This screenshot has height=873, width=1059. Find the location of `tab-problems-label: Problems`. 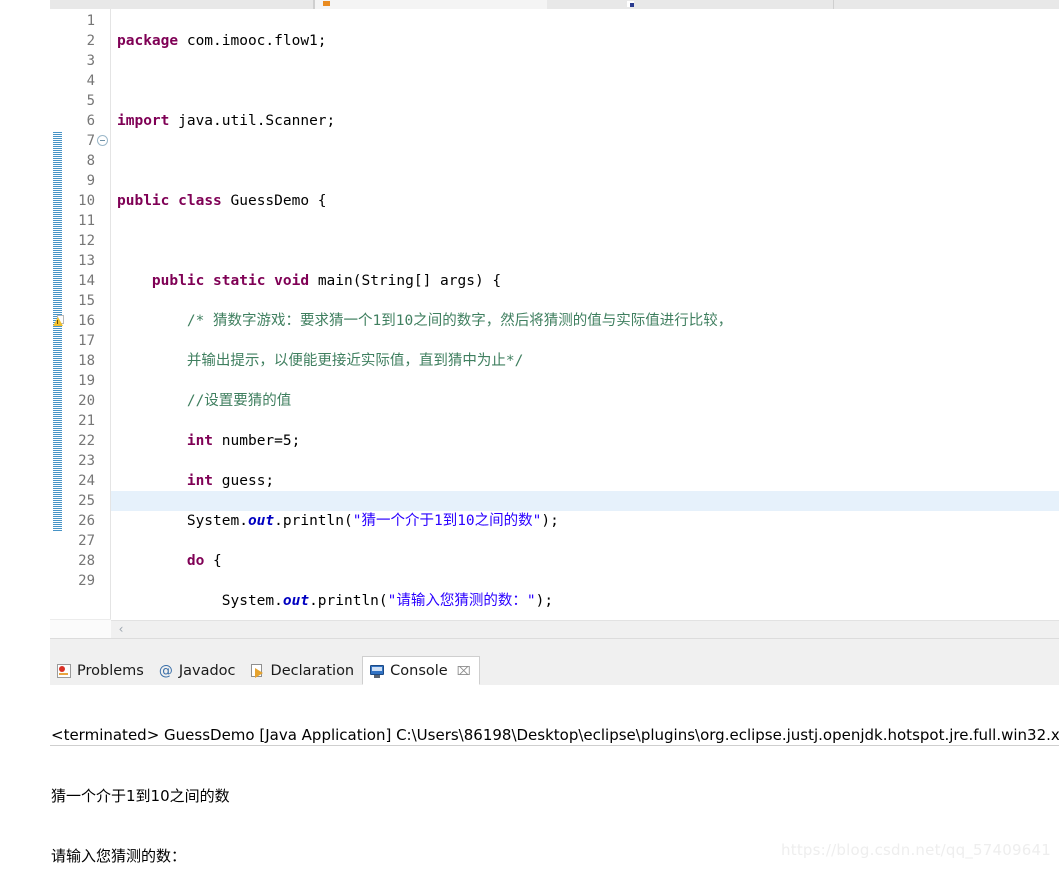

tab-problems-label: Problems is located at coordinates (110, 670).